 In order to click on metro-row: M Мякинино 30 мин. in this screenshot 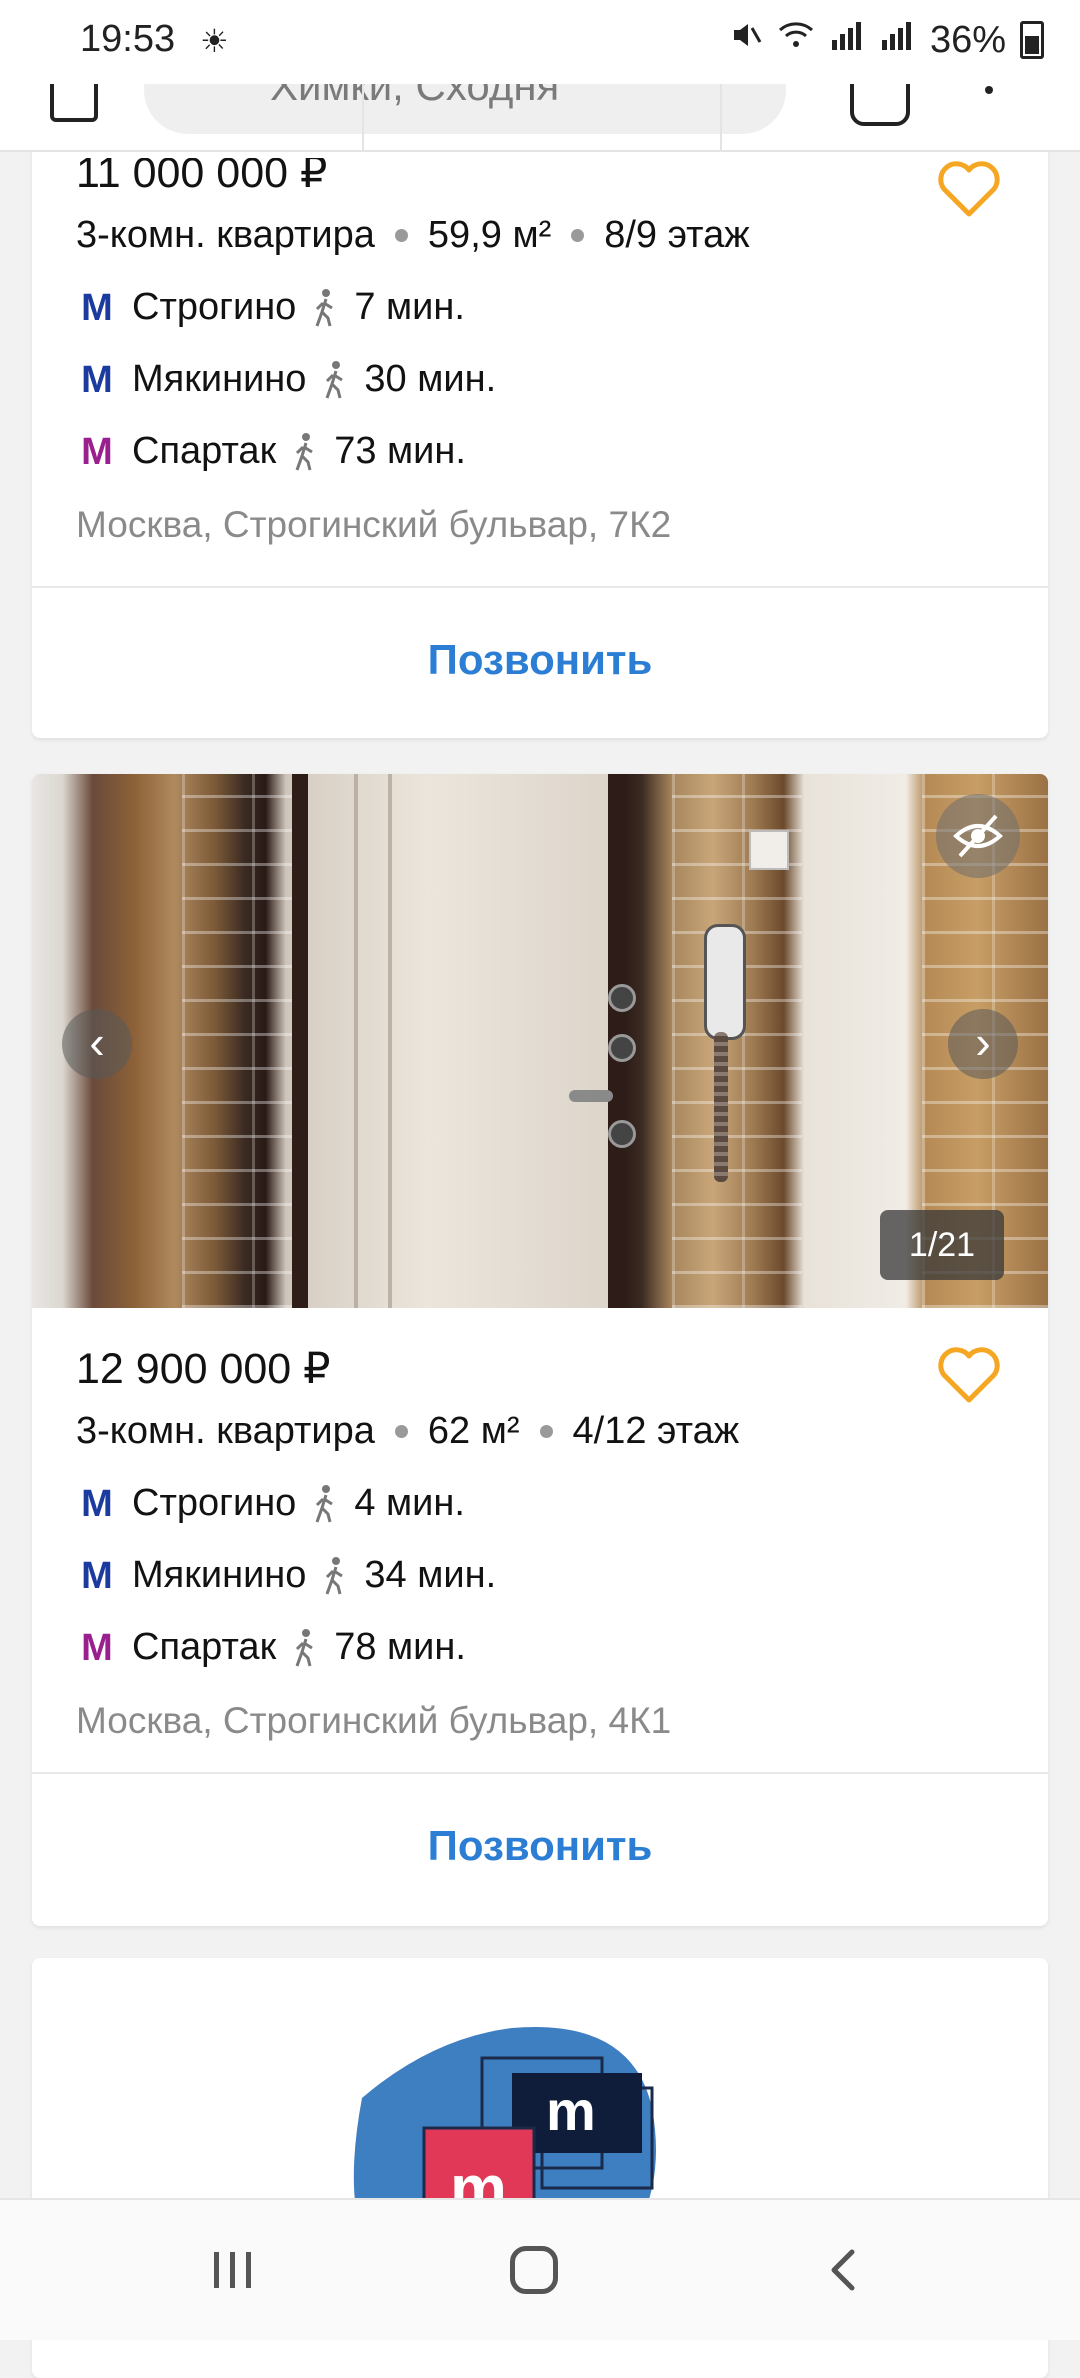, I will do `click(286, 379)`.